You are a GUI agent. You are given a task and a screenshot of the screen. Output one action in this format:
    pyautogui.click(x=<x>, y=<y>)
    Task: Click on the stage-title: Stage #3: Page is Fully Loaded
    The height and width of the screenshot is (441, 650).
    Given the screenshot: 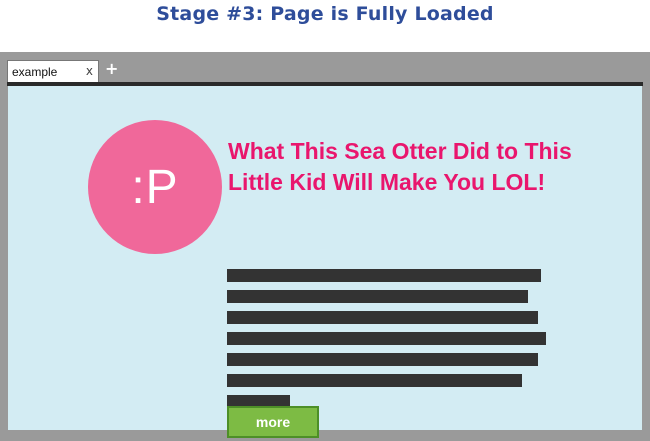 What is the action you would take?
    pyautogui.click(x=325, y=14)
    